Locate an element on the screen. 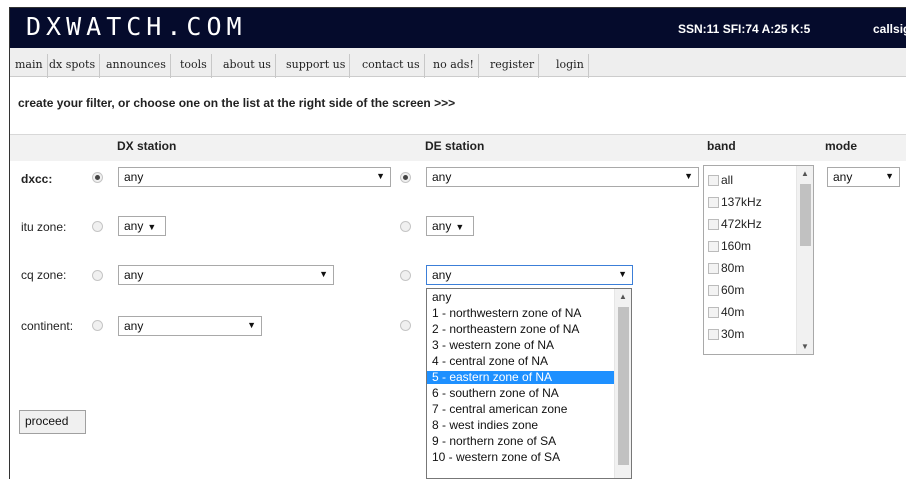  cq-option: 4 - central zone of NA is located at coordinates (521, 361).